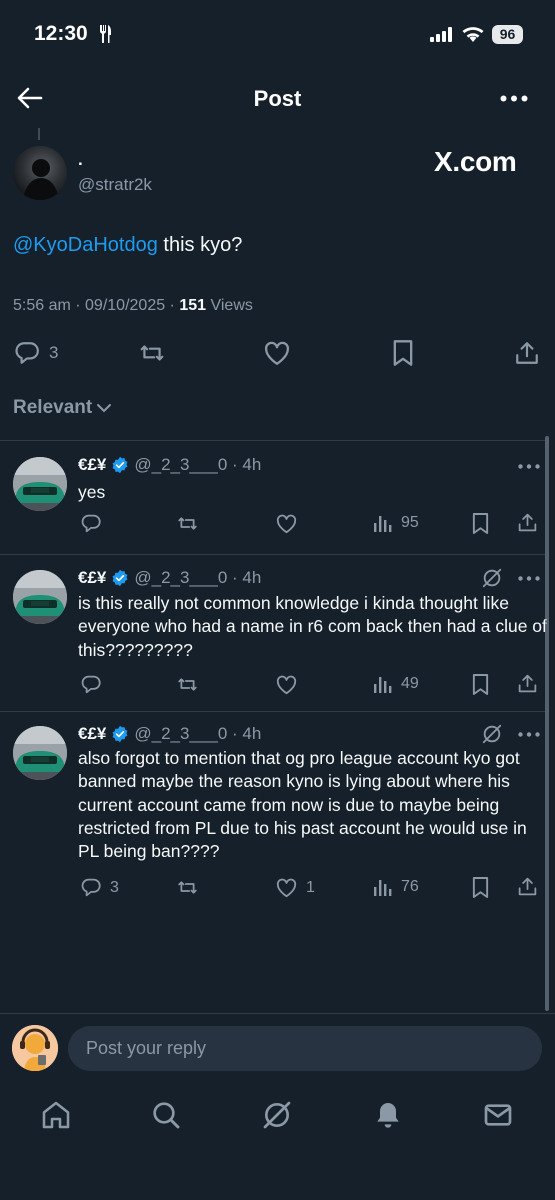  I want to click on sort-dropdown: Relevant, so click(62, 408).